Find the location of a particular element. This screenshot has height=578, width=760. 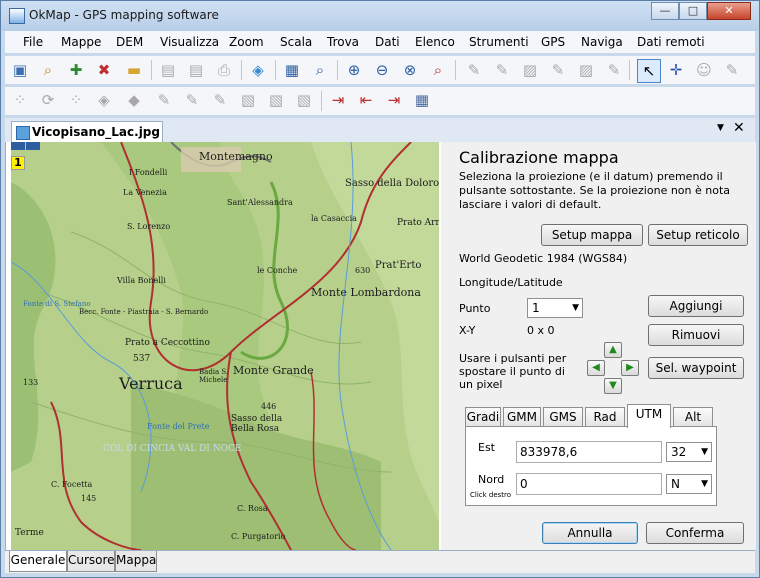

add-point-button: Aggiungi is located at coordinates (696, 306).